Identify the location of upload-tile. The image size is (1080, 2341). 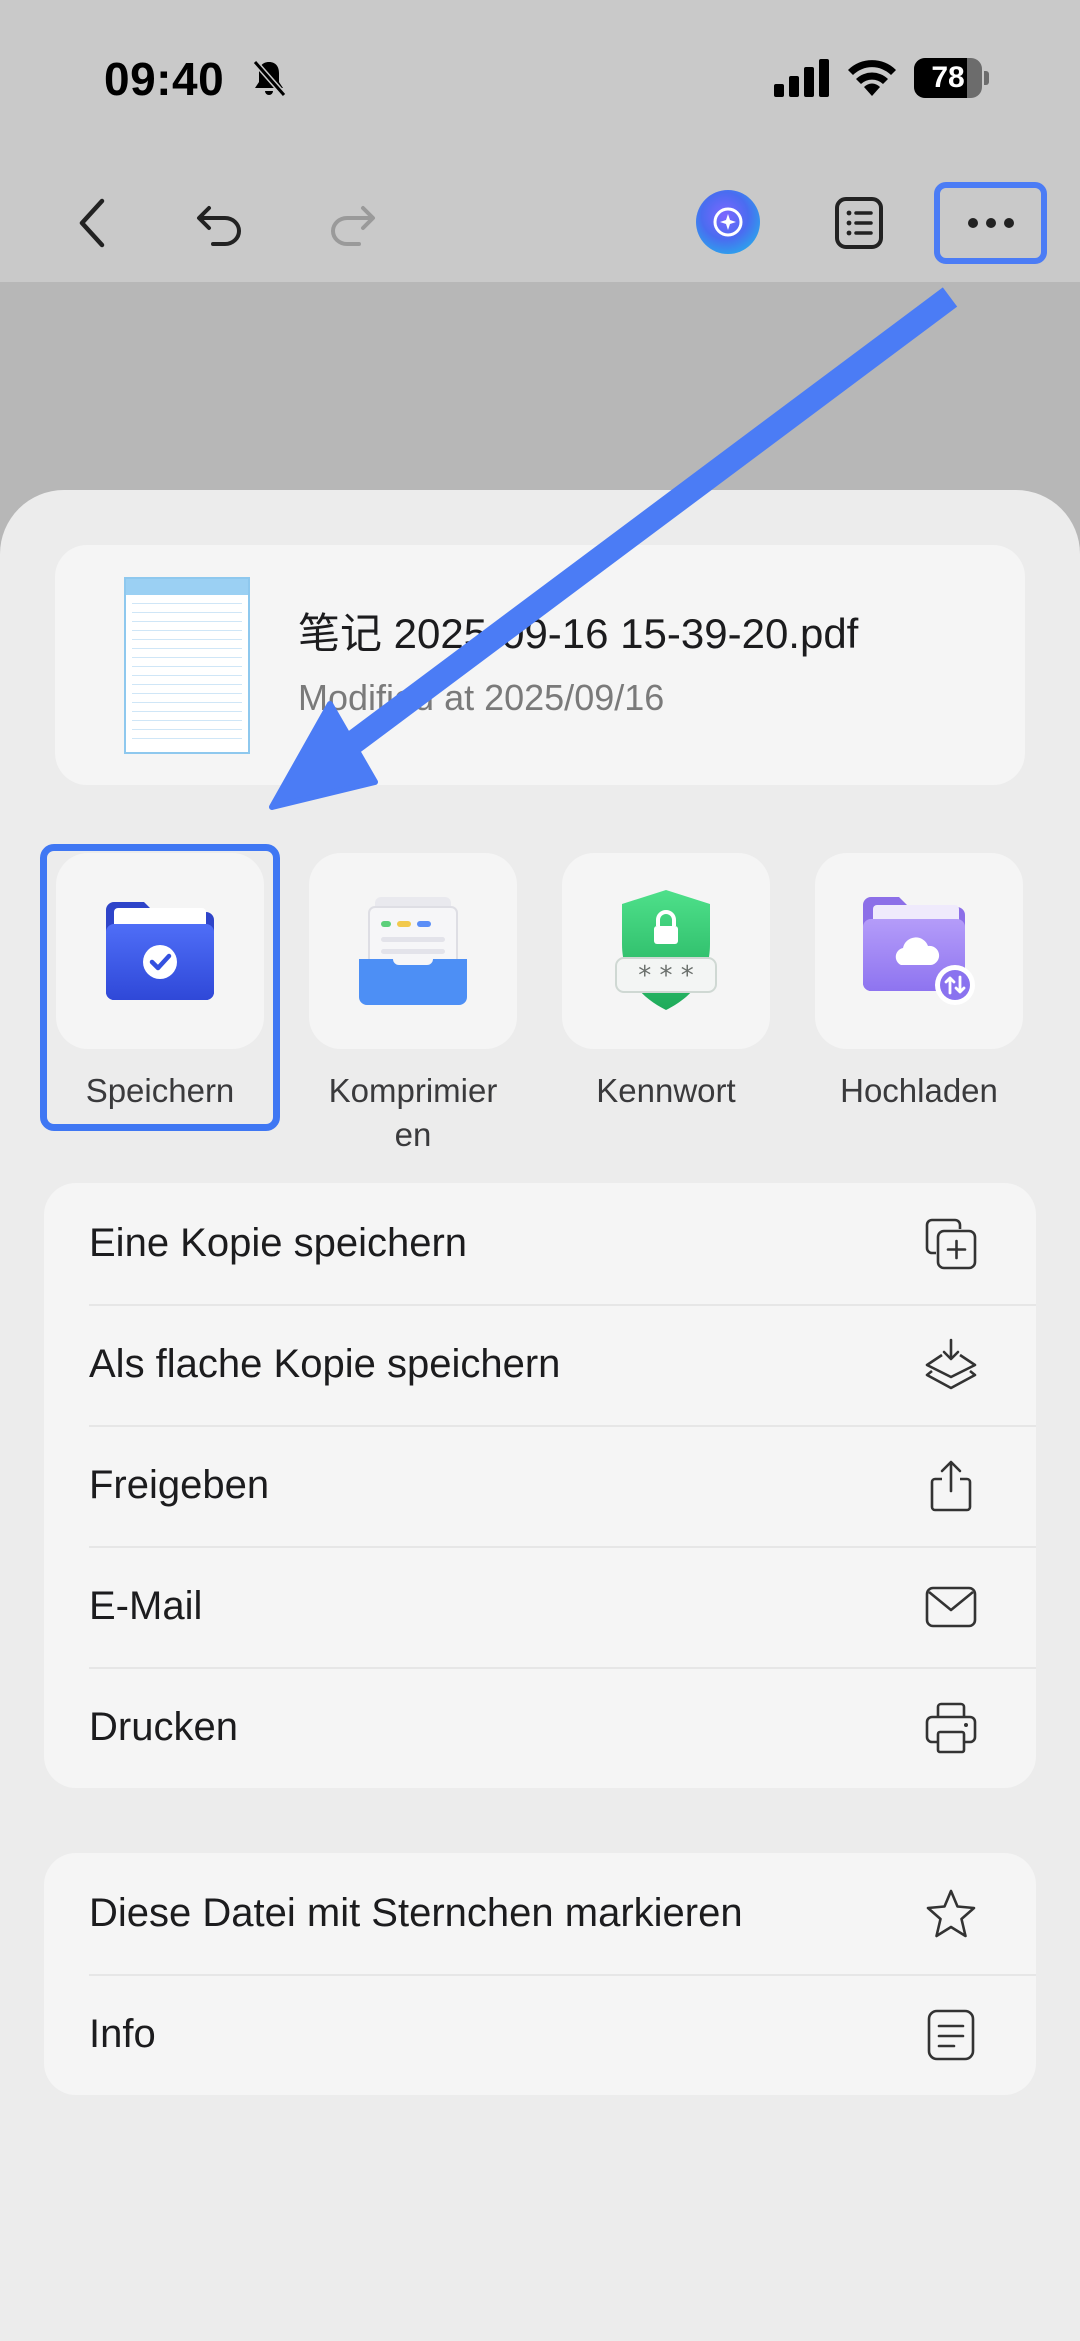
(919, 951).